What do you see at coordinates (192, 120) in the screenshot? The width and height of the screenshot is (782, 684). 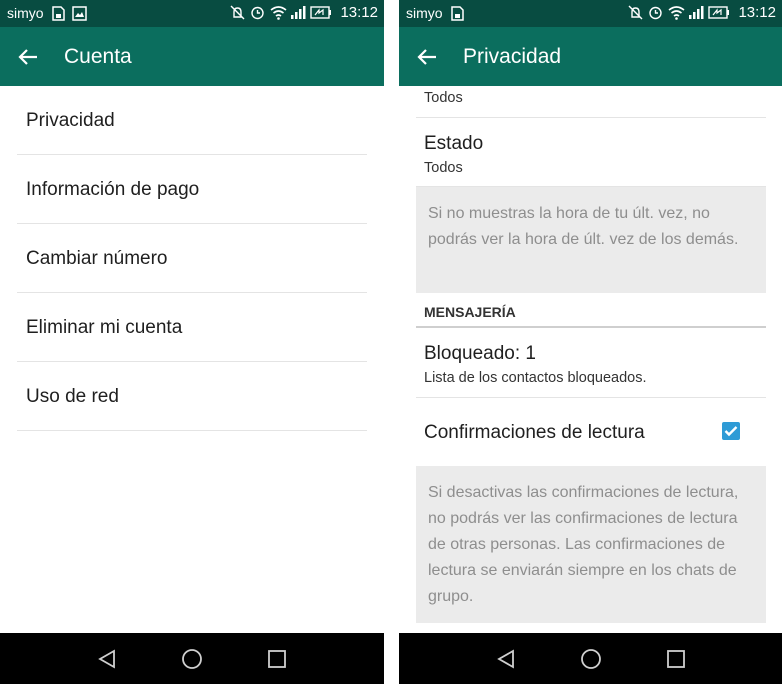 I see `menu-item-privacidad: Privacidad` at bounding box center [192, 120].